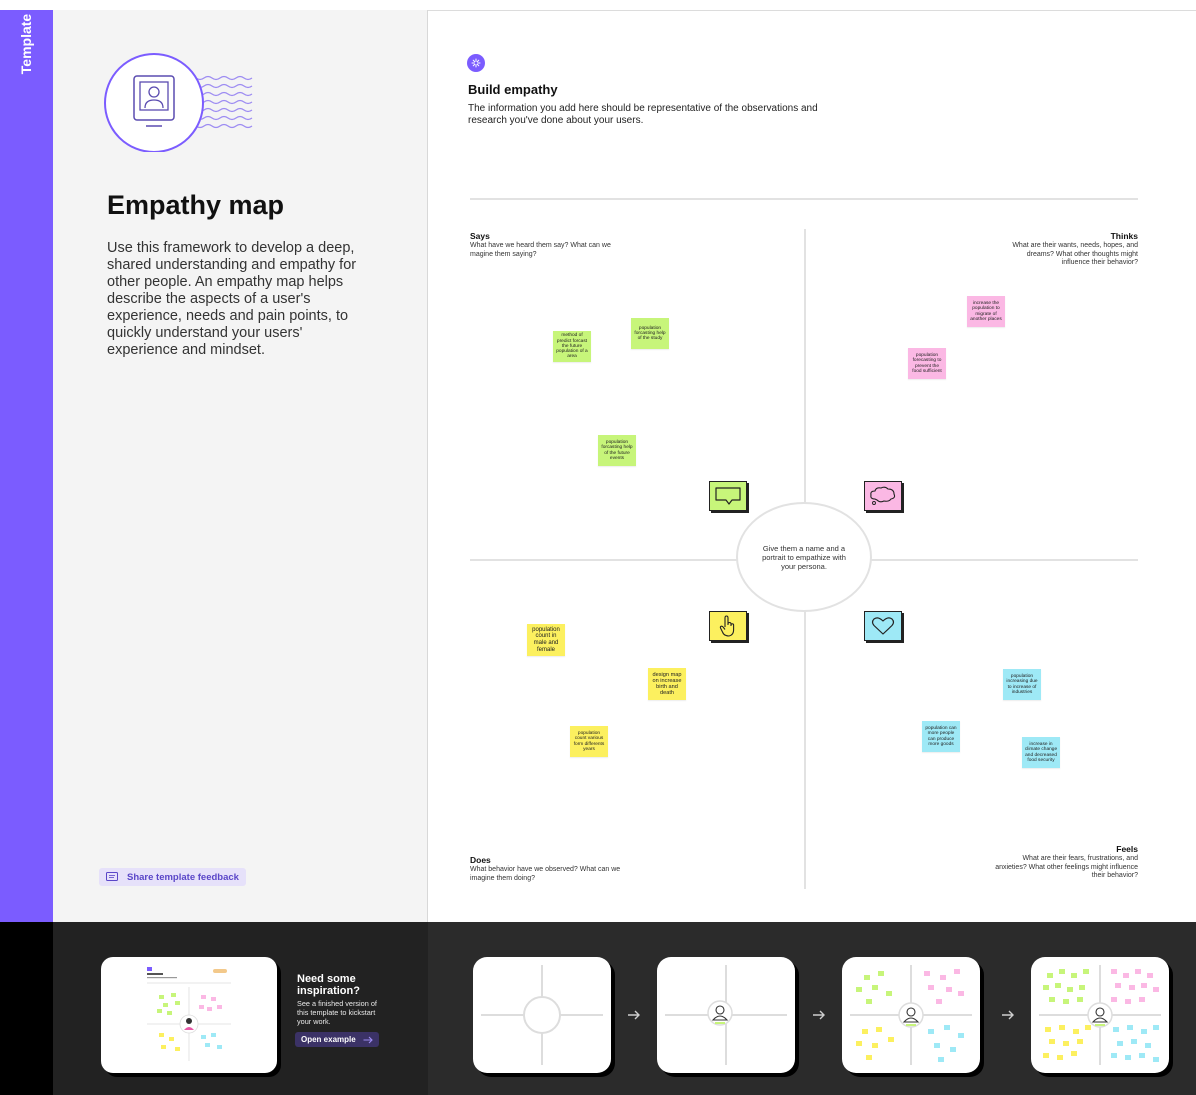 Image resolution: width=1196 pixels, height=1095 pixels. Describe the element at coordinates (480, 860) in the screenshot. I see `does-title: Does` at that location.